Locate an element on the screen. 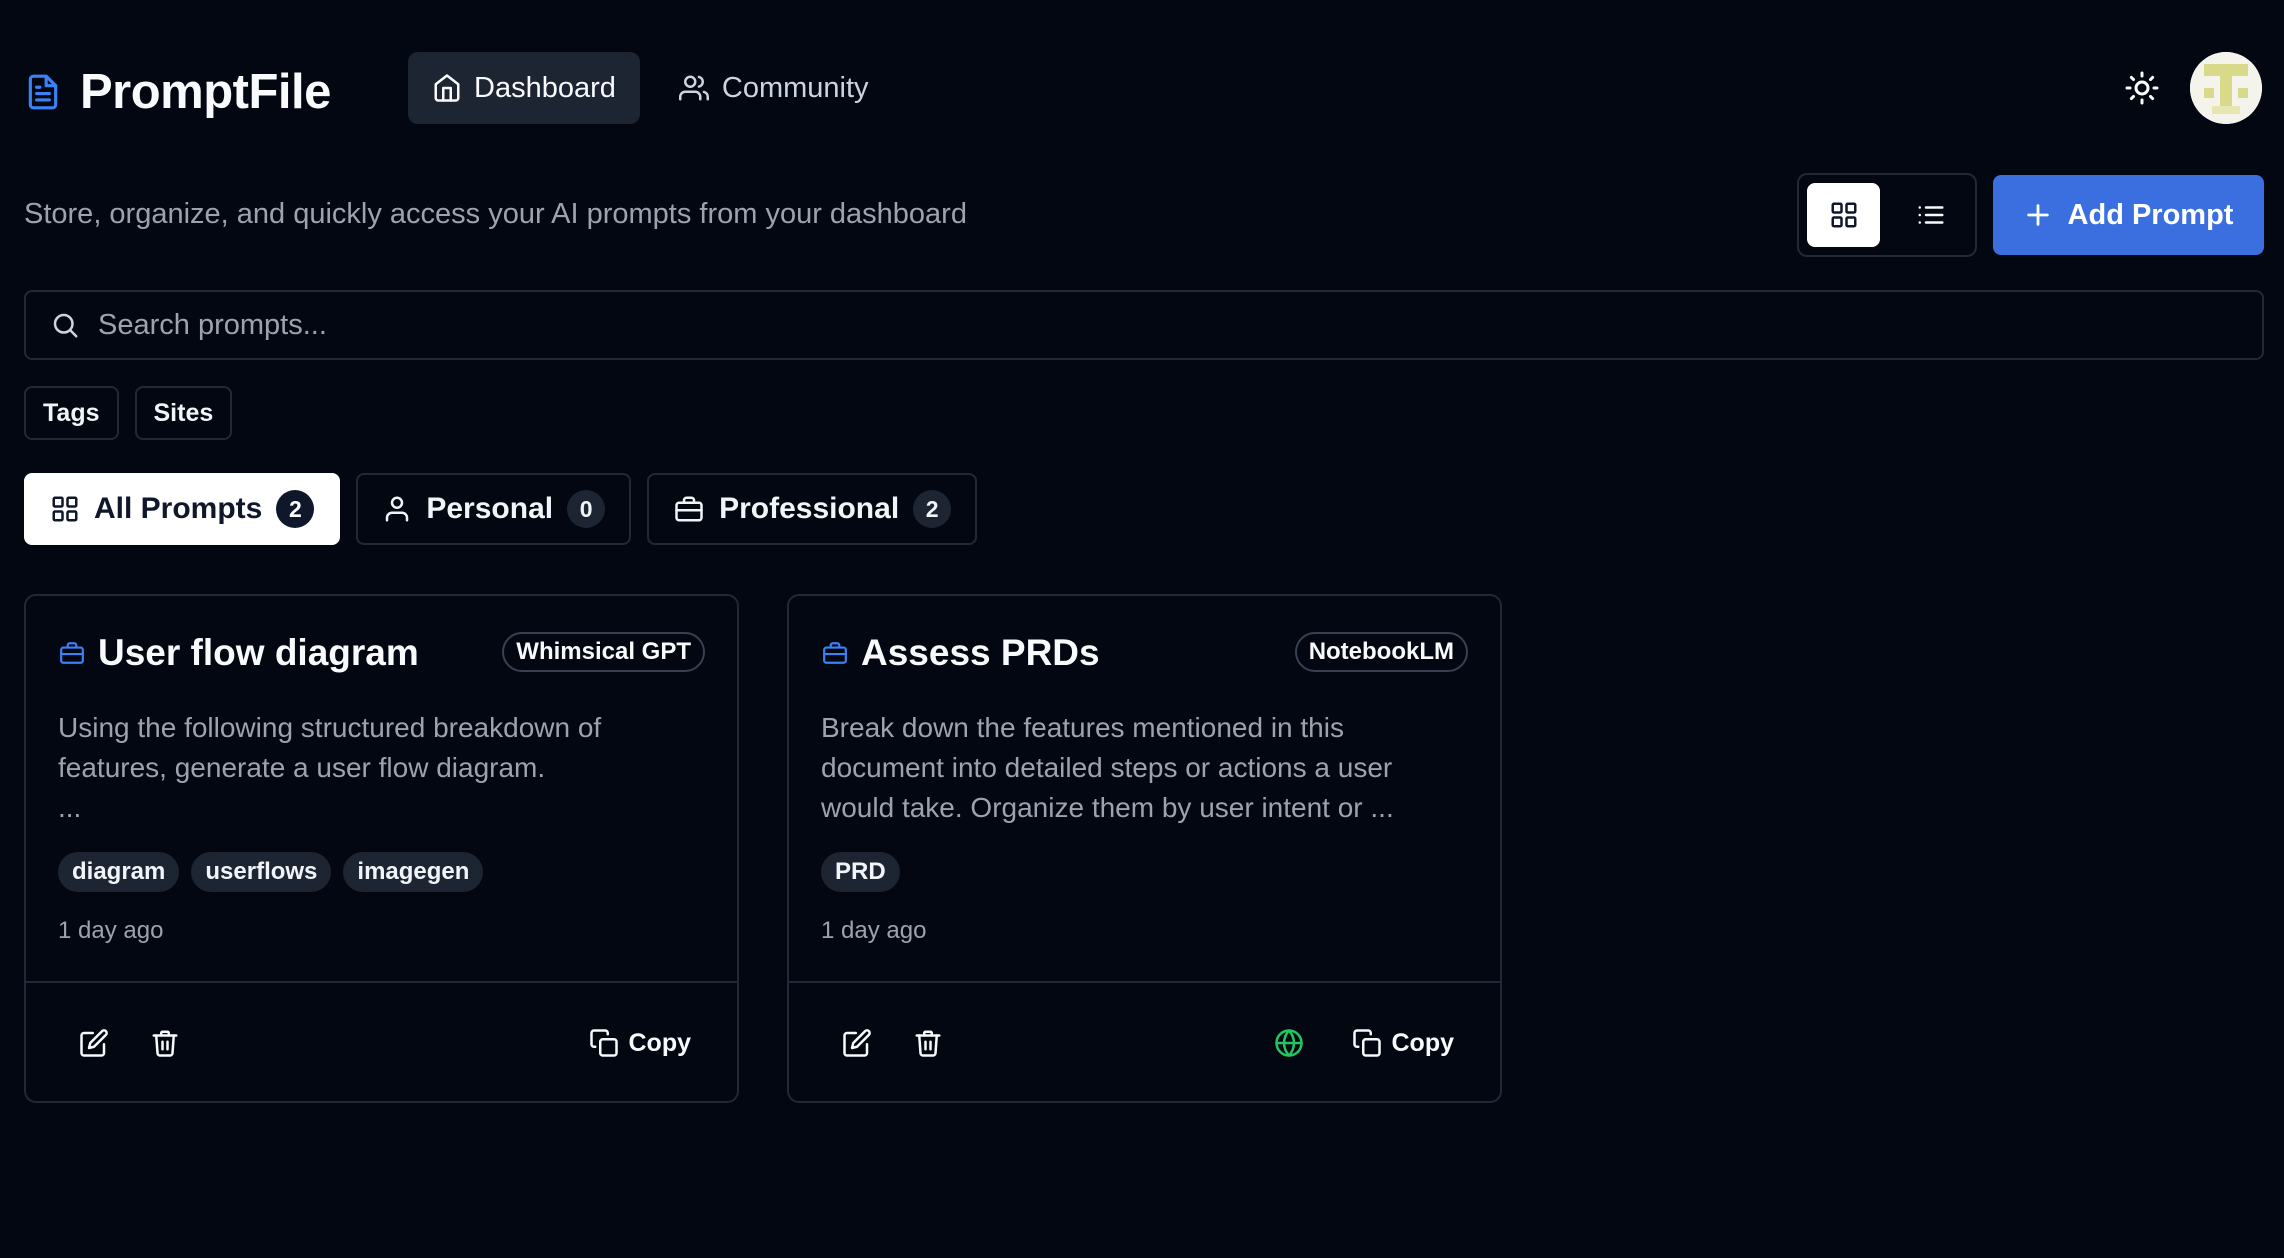  public-status-button is located at coordinates (1289, 1043).